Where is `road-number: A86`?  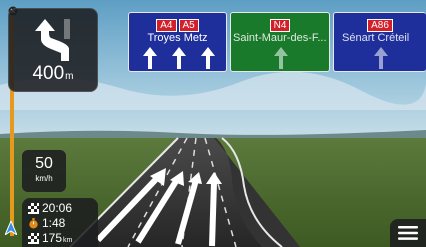 road-number: A86 is located at coordinates (380, 25).